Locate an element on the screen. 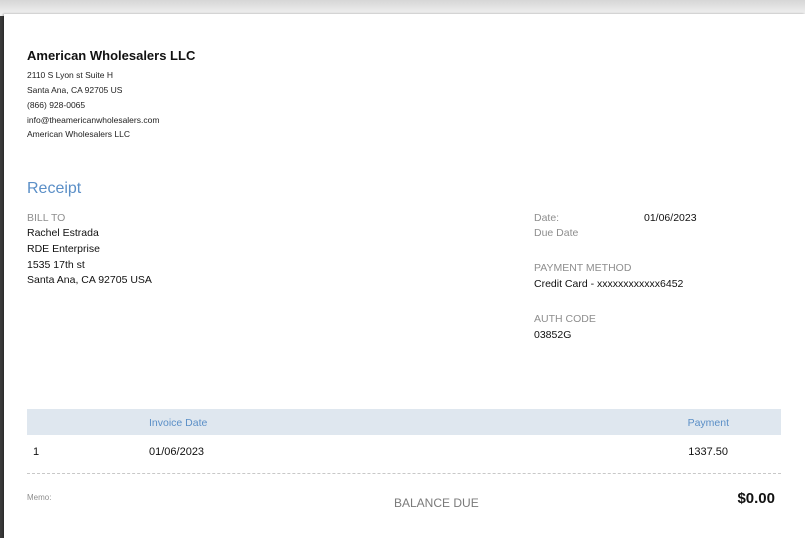  bill-to-street: 1535 17th st is located at coordinates (56, 265).